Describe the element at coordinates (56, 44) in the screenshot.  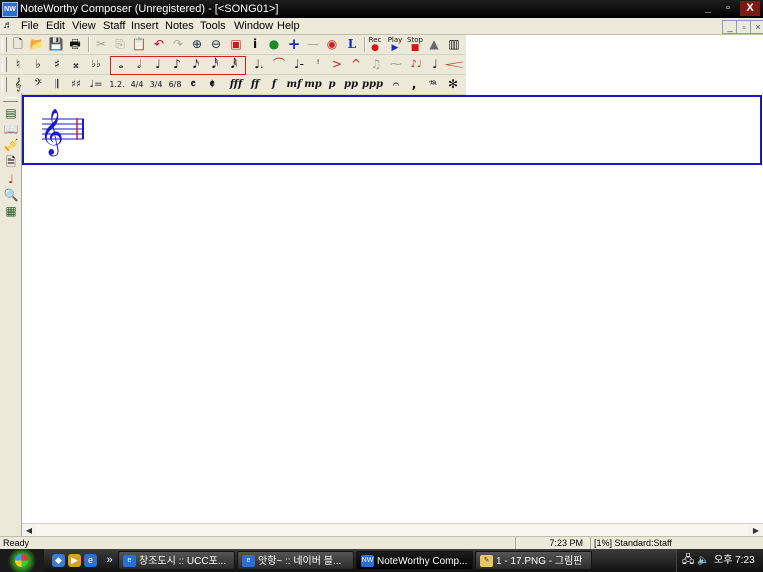
I see `save-icon: 💾` at that location.